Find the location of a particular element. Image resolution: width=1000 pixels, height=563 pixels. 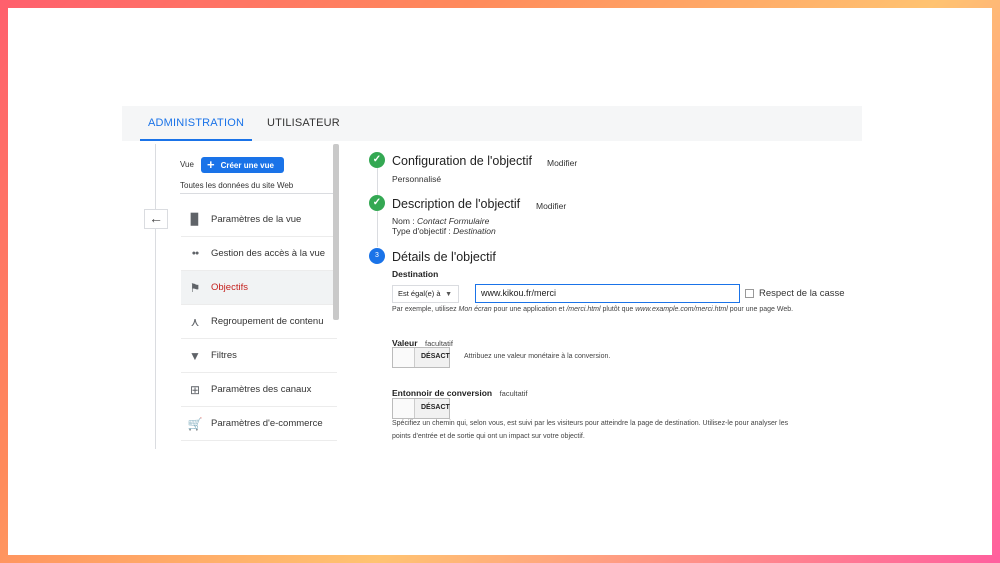

flag-icon: ⚑ is located at coordinates (195, 288).